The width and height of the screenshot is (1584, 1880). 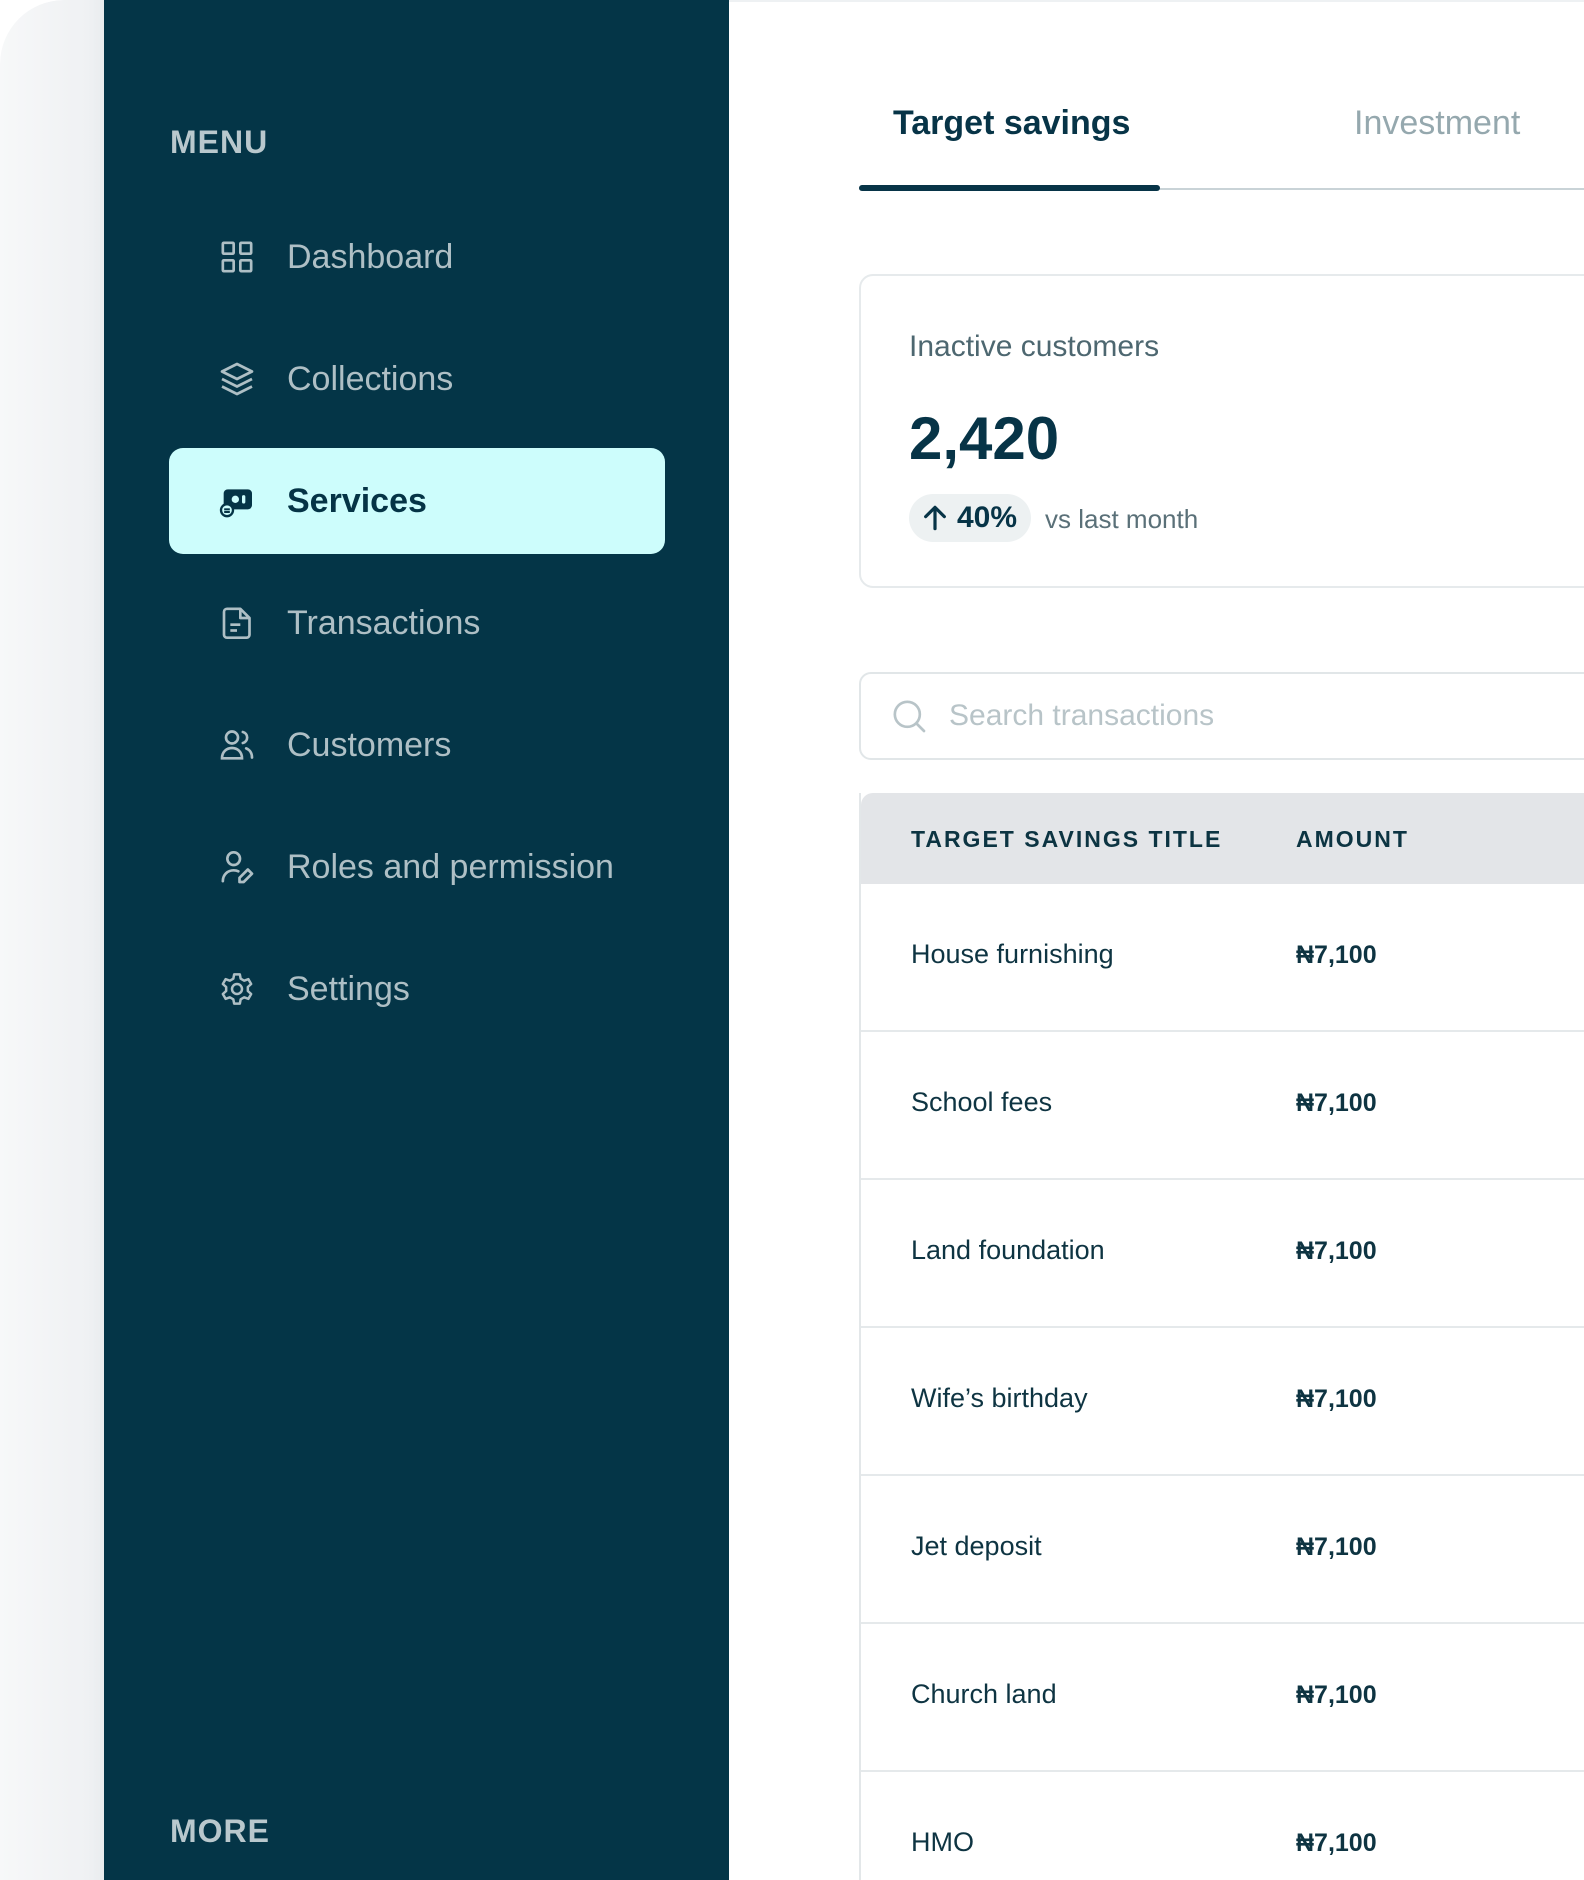 What do you see at coordinates (1437, 123) in the screenshot?
I see `tab-investment: Investment` at bounding box center [1437, 123].